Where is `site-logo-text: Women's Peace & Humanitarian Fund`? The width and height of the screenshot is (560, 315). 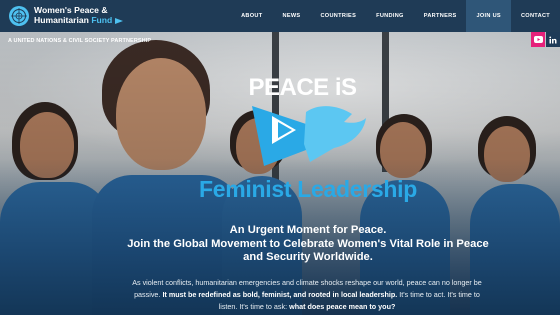 site-logo-text: Women's Peace & Humanitarian Fund is located at coordinates (79, 15).